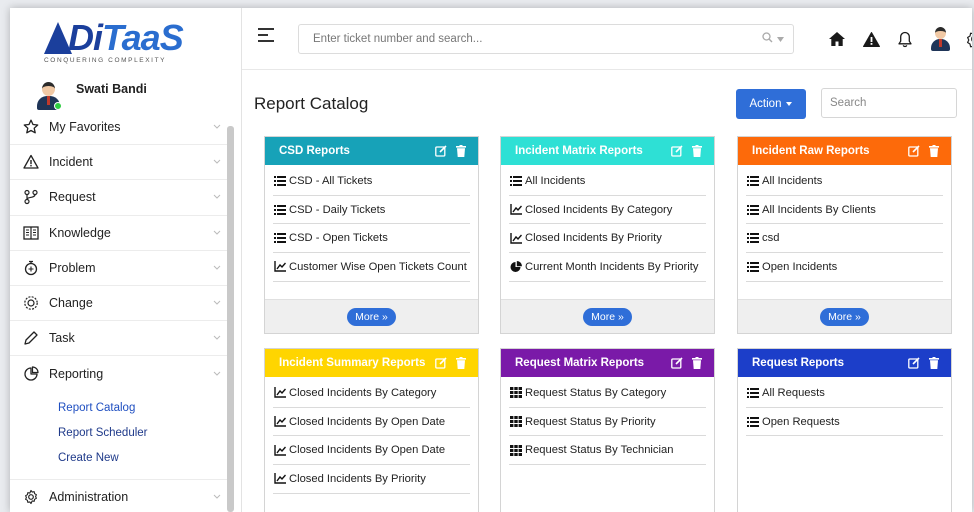  I want to click on report-row: Request Status By Priority, so click(607, 422).